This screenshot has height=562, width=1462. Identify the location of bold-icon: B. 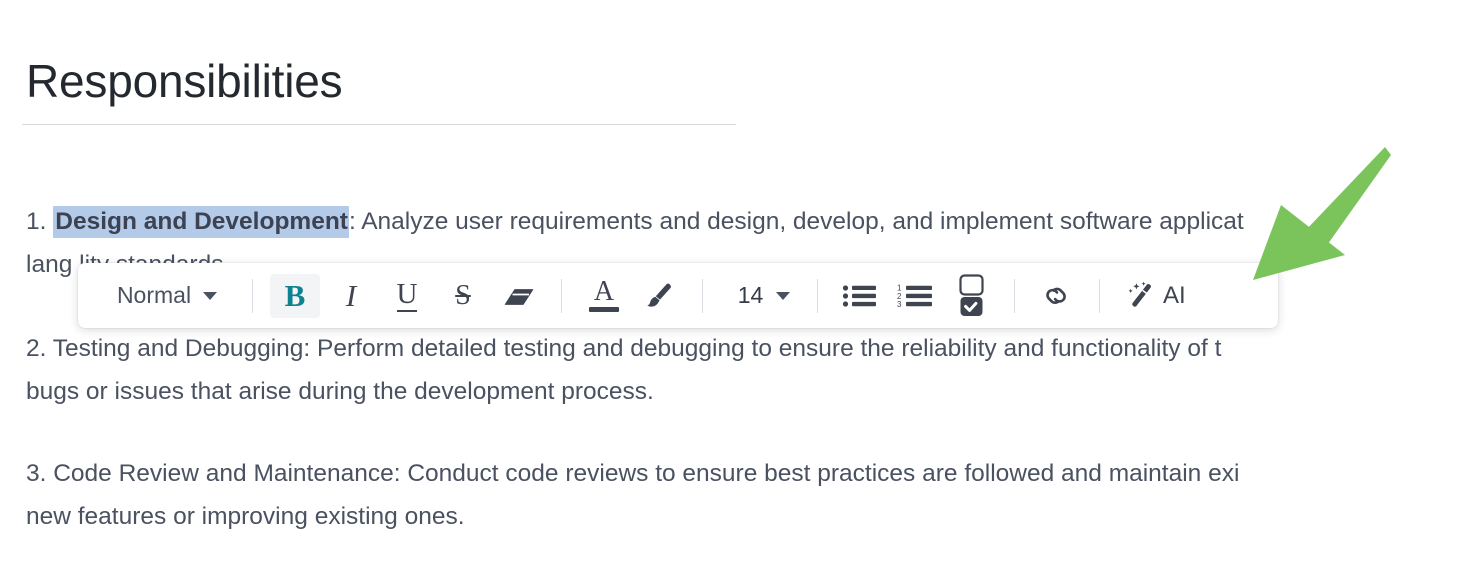
(295, 295).